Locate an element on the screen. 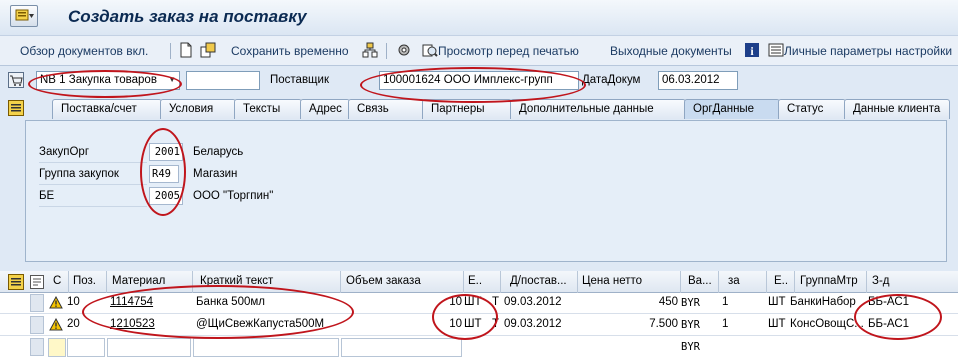 This screenshot has width=958, height=357. qty-cell is located at coordinates (401, 347).